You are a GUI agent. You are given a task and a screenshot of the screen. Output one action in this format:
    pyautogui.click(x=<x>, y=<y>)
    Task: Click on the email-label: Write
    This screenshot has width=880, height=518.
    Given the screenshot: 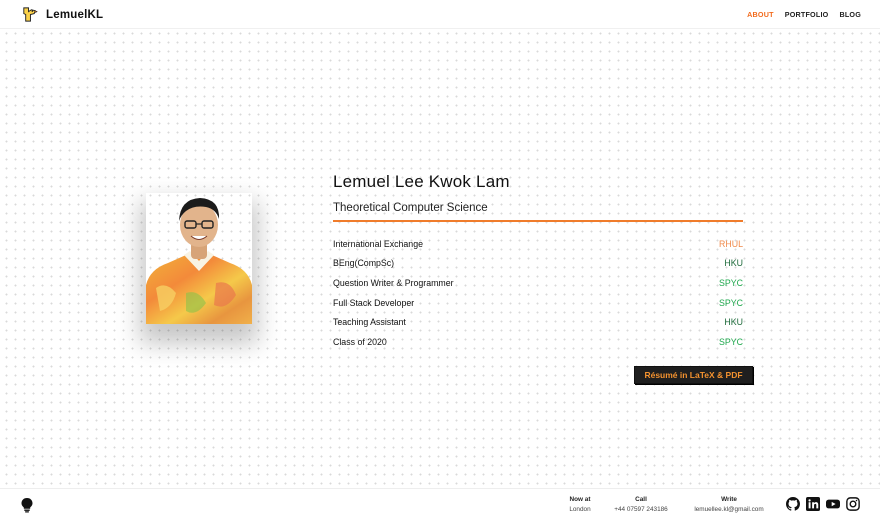 What is the action you would take?
    pyautogui.click(x=729, y=499)
    